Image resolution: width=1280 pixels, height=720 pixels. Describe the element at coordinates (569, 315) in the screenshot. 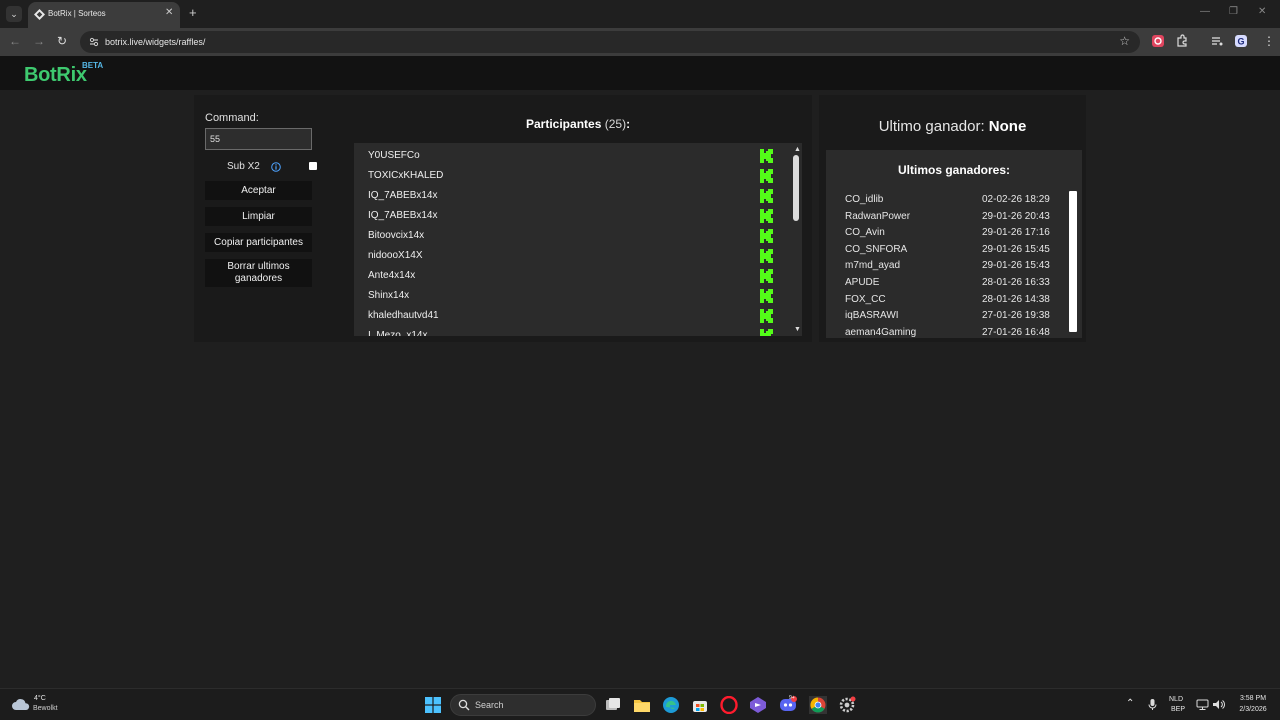

I see `participant-row: khaledhautvd41` at that location.